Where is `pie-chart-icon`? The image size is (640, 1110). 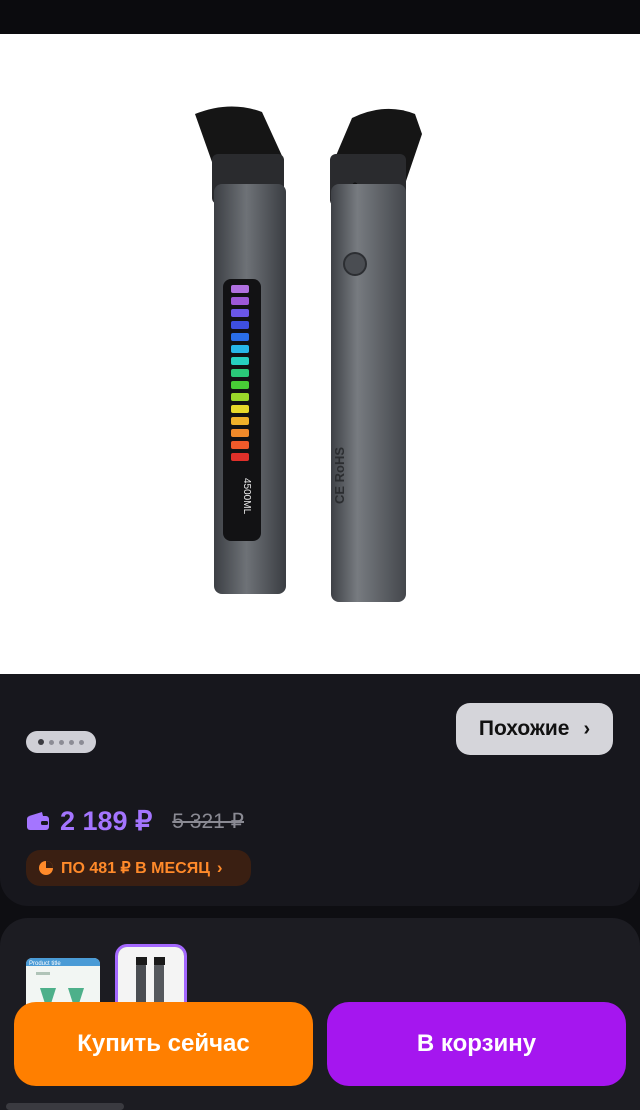
pie-chart-icon is located at coordinates (46, 868).